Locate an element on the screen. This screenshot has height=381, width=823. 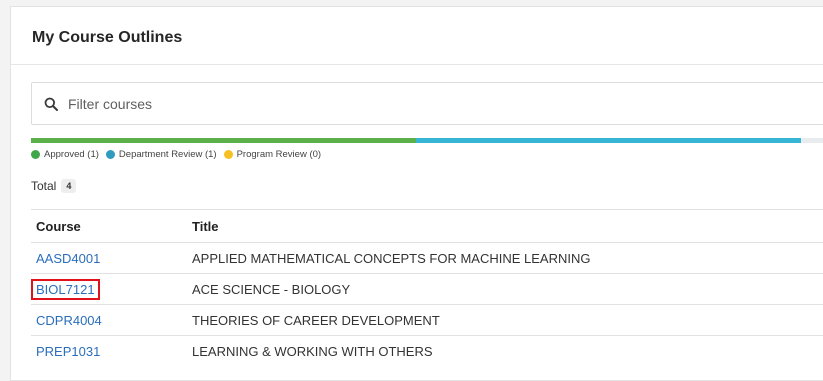
course-cell: PREP1031 is located at coordinates (109, 351).